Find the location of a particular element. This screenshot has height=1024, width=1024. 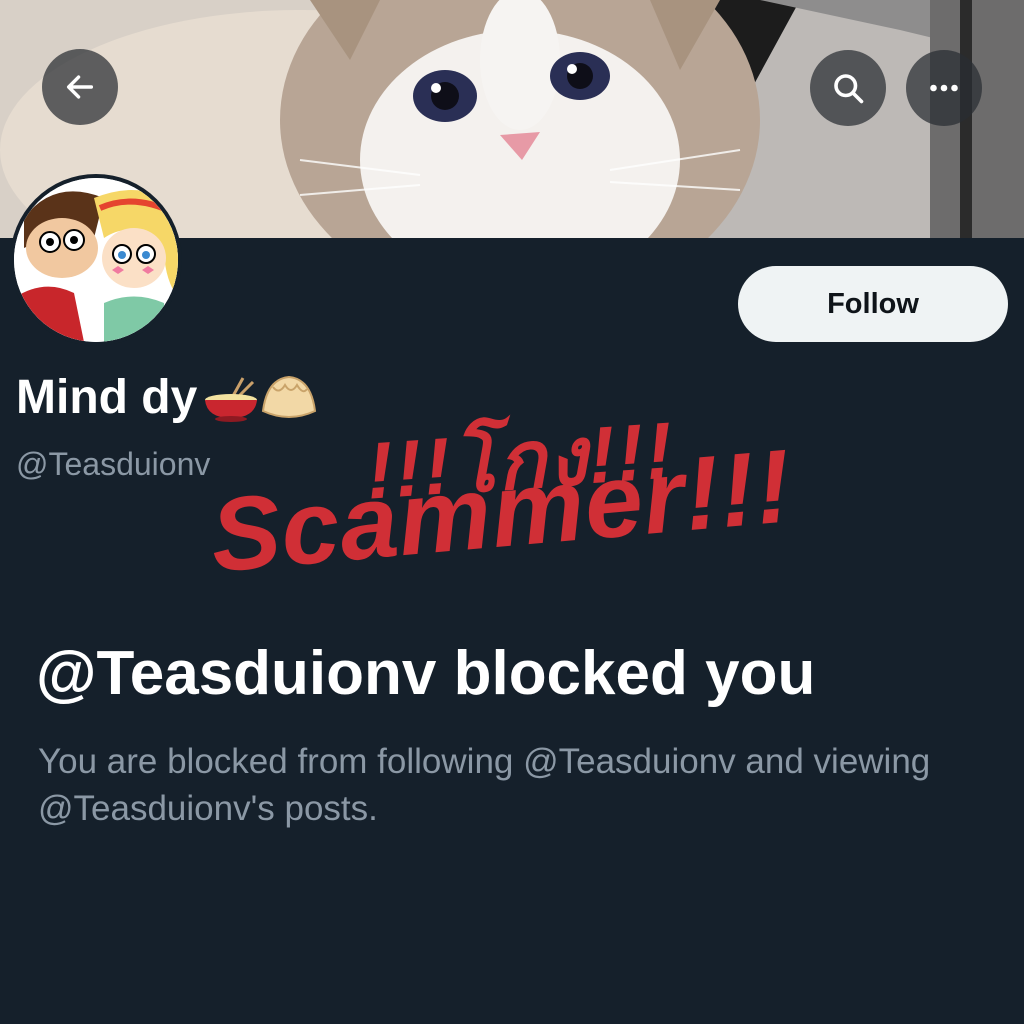

search-icon is located at coordinates (849, 89).